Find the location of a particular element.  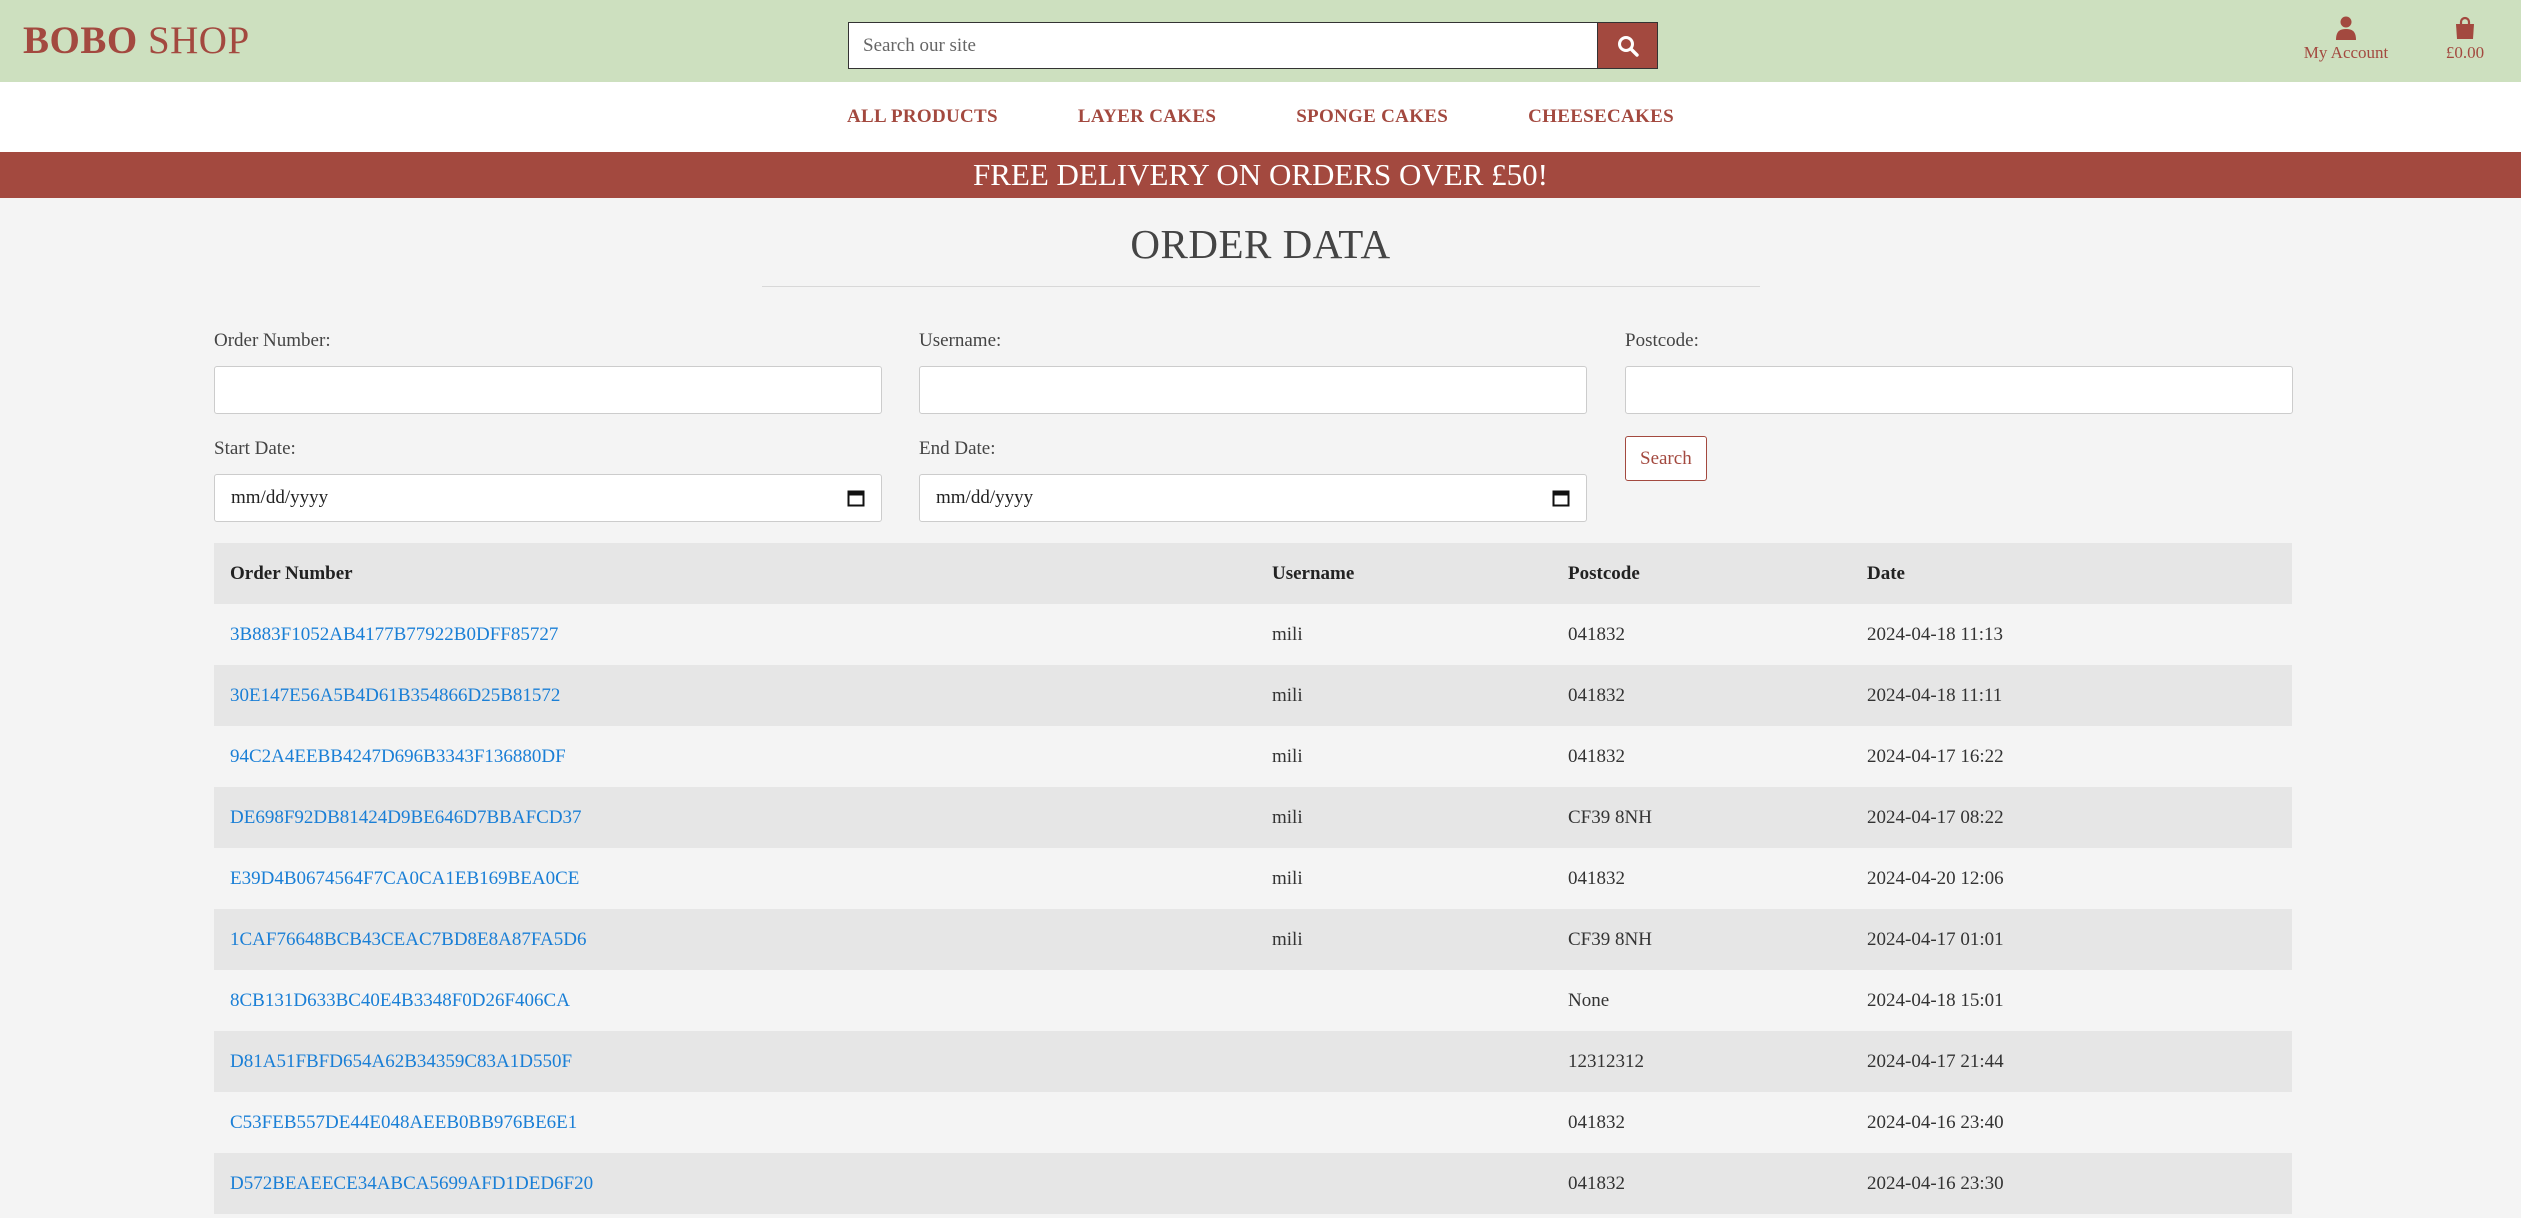

username-label: Username: is located at coordinates (960, 340).